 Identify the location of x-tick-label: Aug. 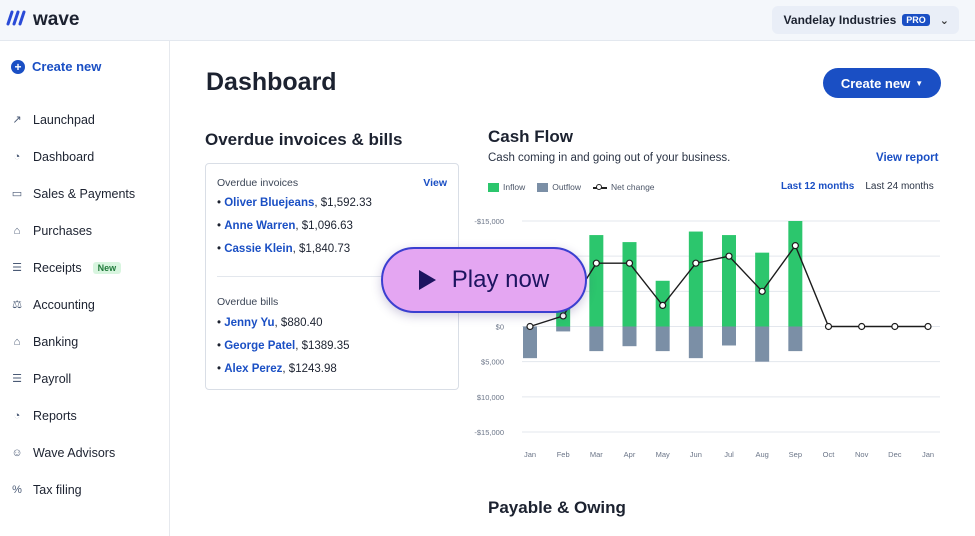
(761, 454).